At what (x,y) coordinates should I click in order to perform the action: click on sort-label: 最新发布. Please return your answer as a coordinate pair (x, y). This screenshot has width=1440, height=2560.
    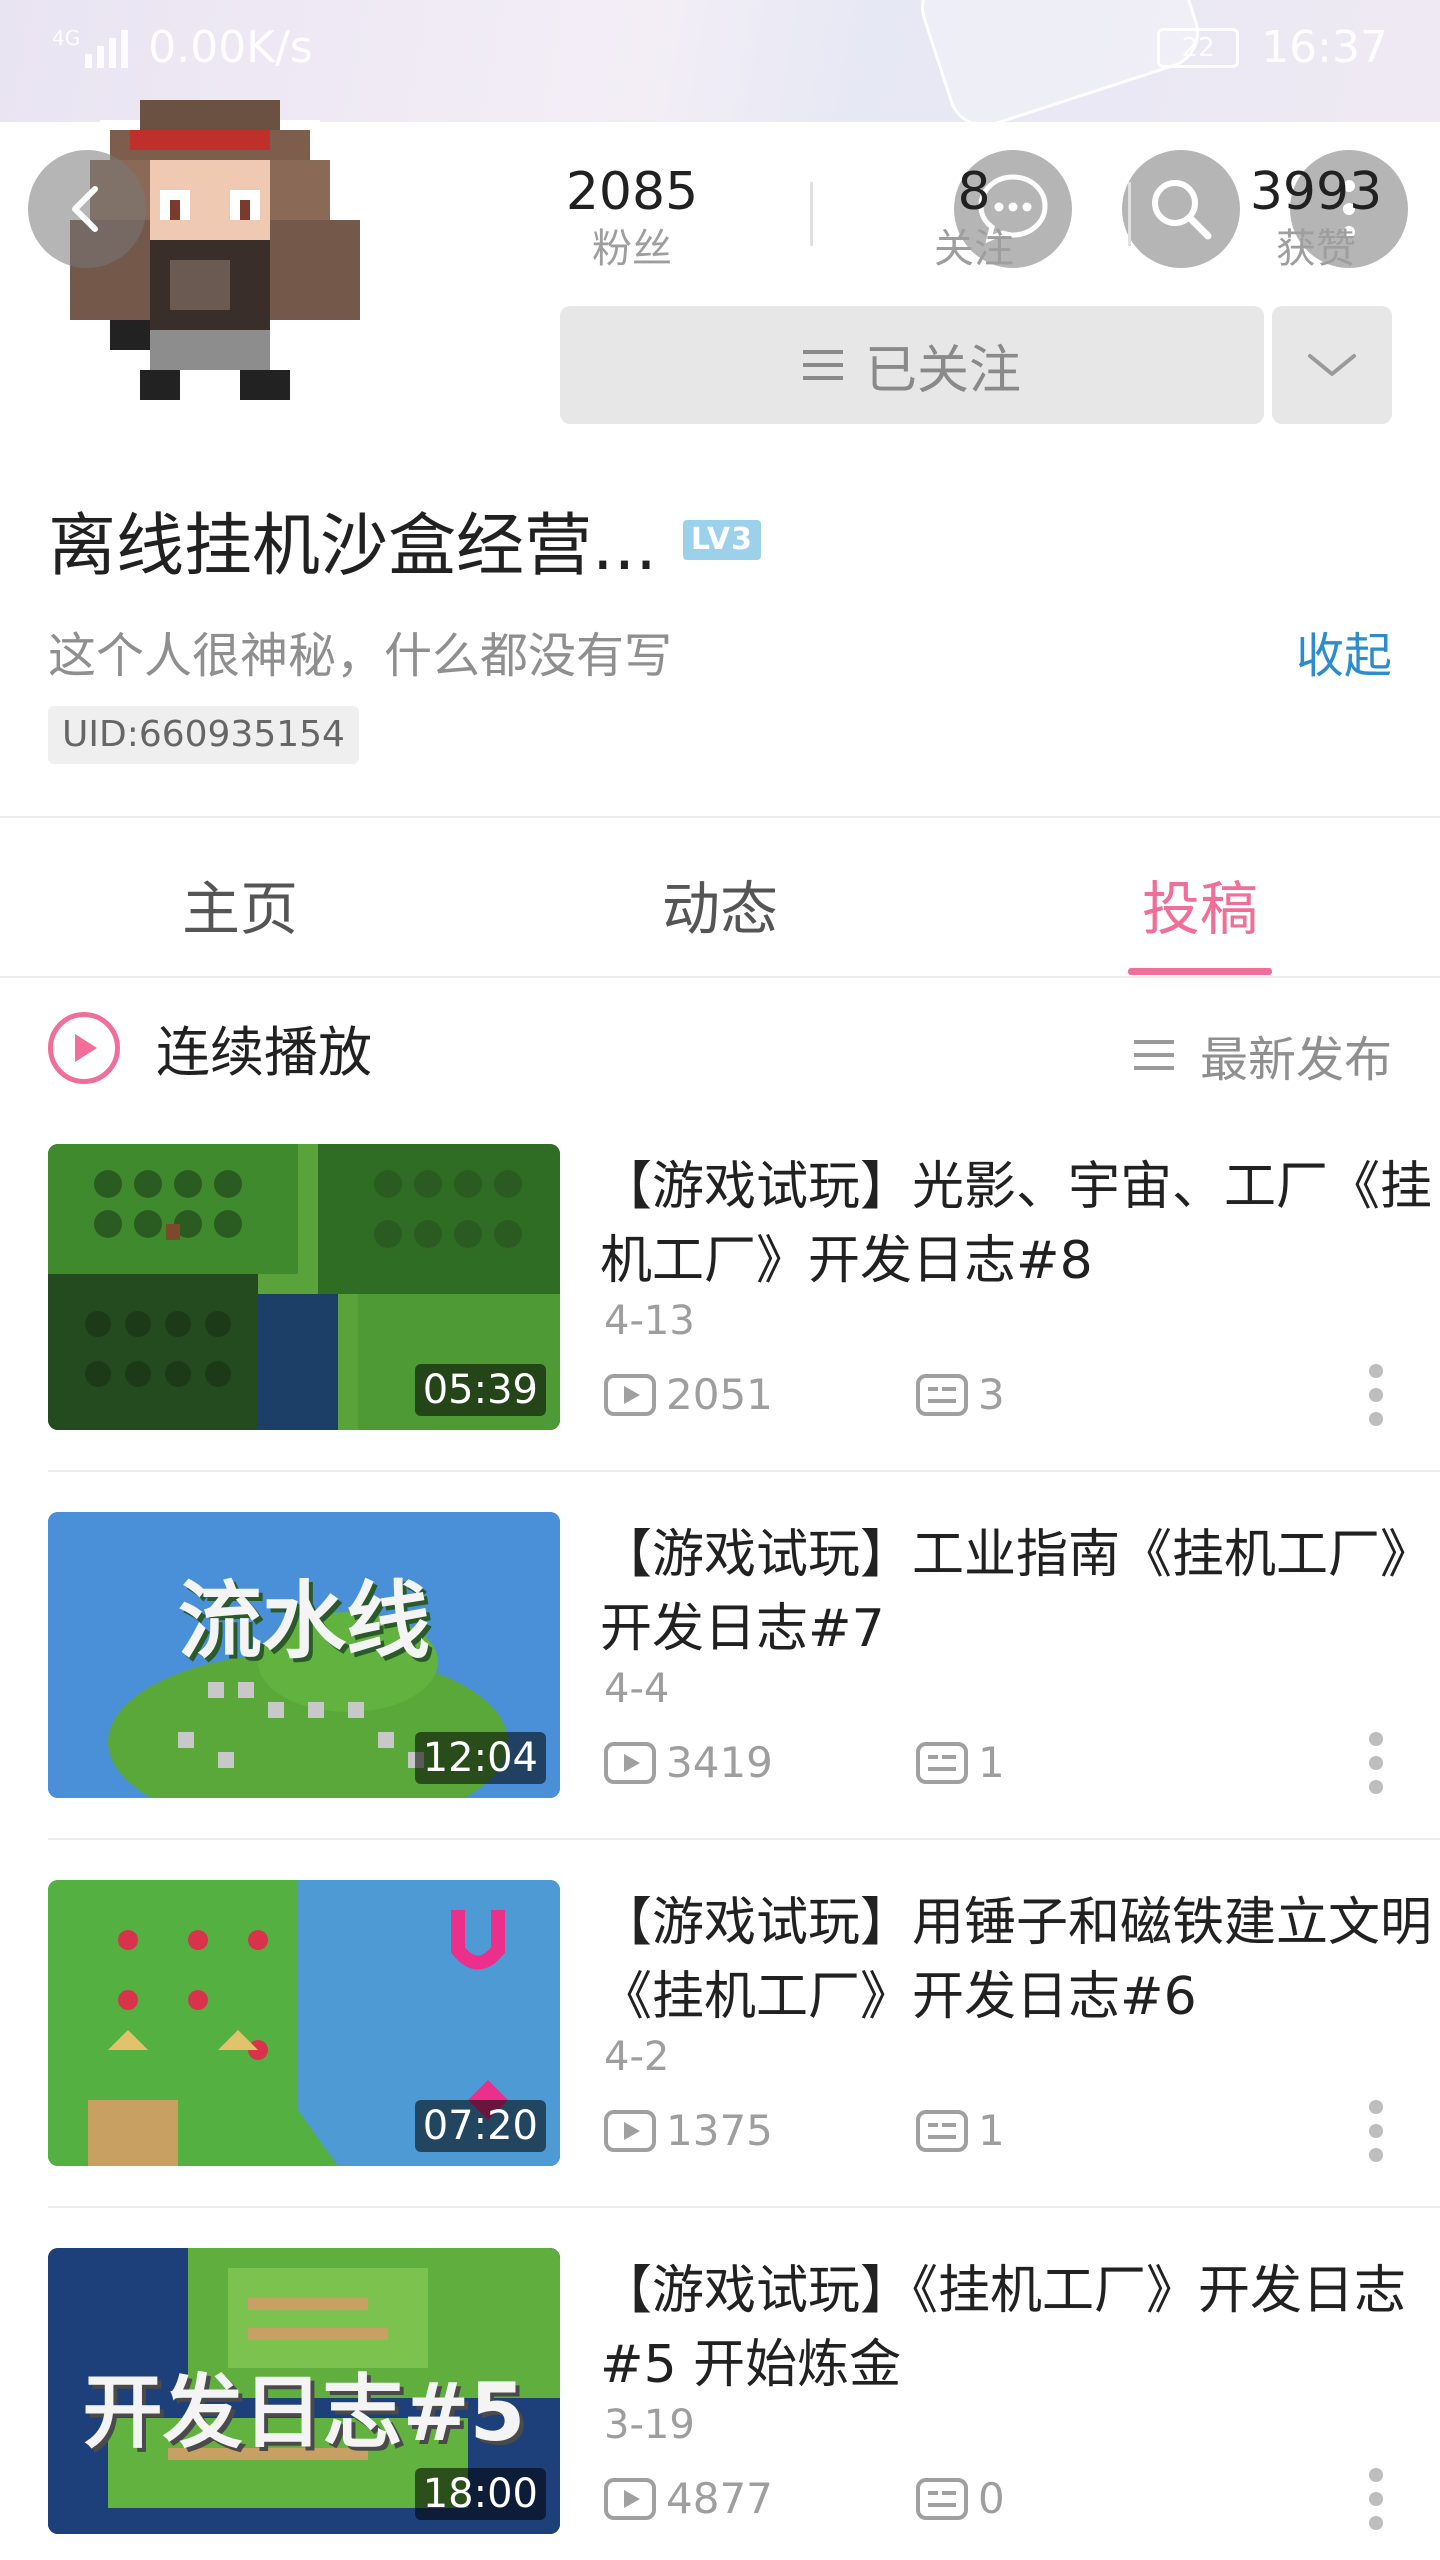
    Looking at the image, I should click on (1295, 1060).